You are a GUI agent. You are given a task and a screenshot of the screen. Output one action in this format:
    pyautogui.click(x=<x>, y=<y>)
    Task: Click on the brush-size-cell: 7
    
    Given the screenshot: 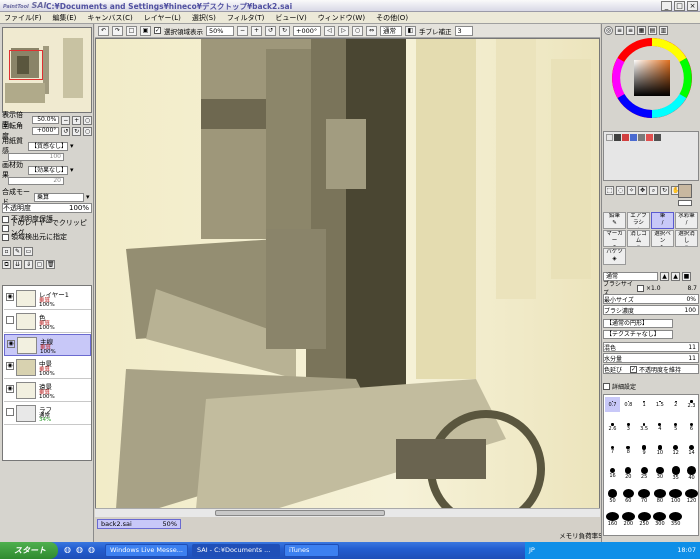 What is the action you would take?
    pyautogui.click(x=612, y=450)
    